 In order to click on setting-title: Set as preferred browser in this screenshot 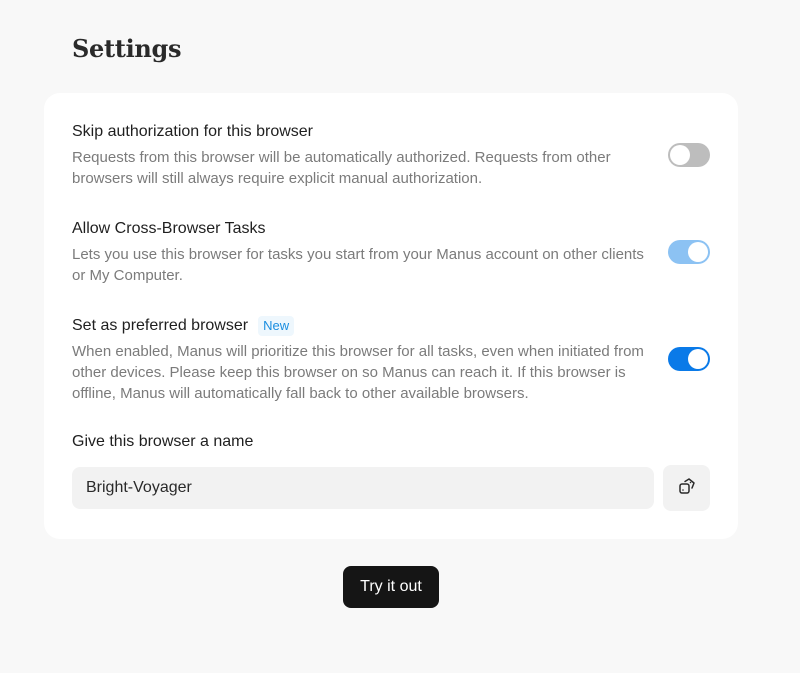, I will do `click(160, 325)`.